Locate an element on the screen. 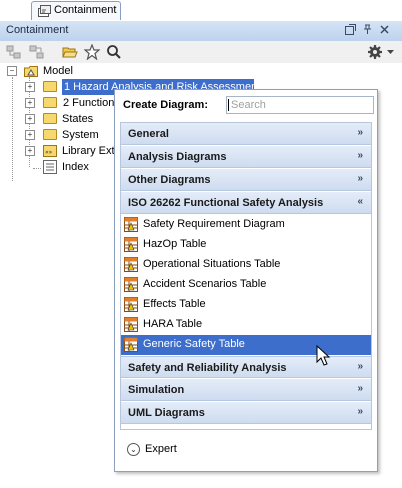 The height and width of the screenshot is (488, 402). tree-connector is located at coordinates (37, 168).